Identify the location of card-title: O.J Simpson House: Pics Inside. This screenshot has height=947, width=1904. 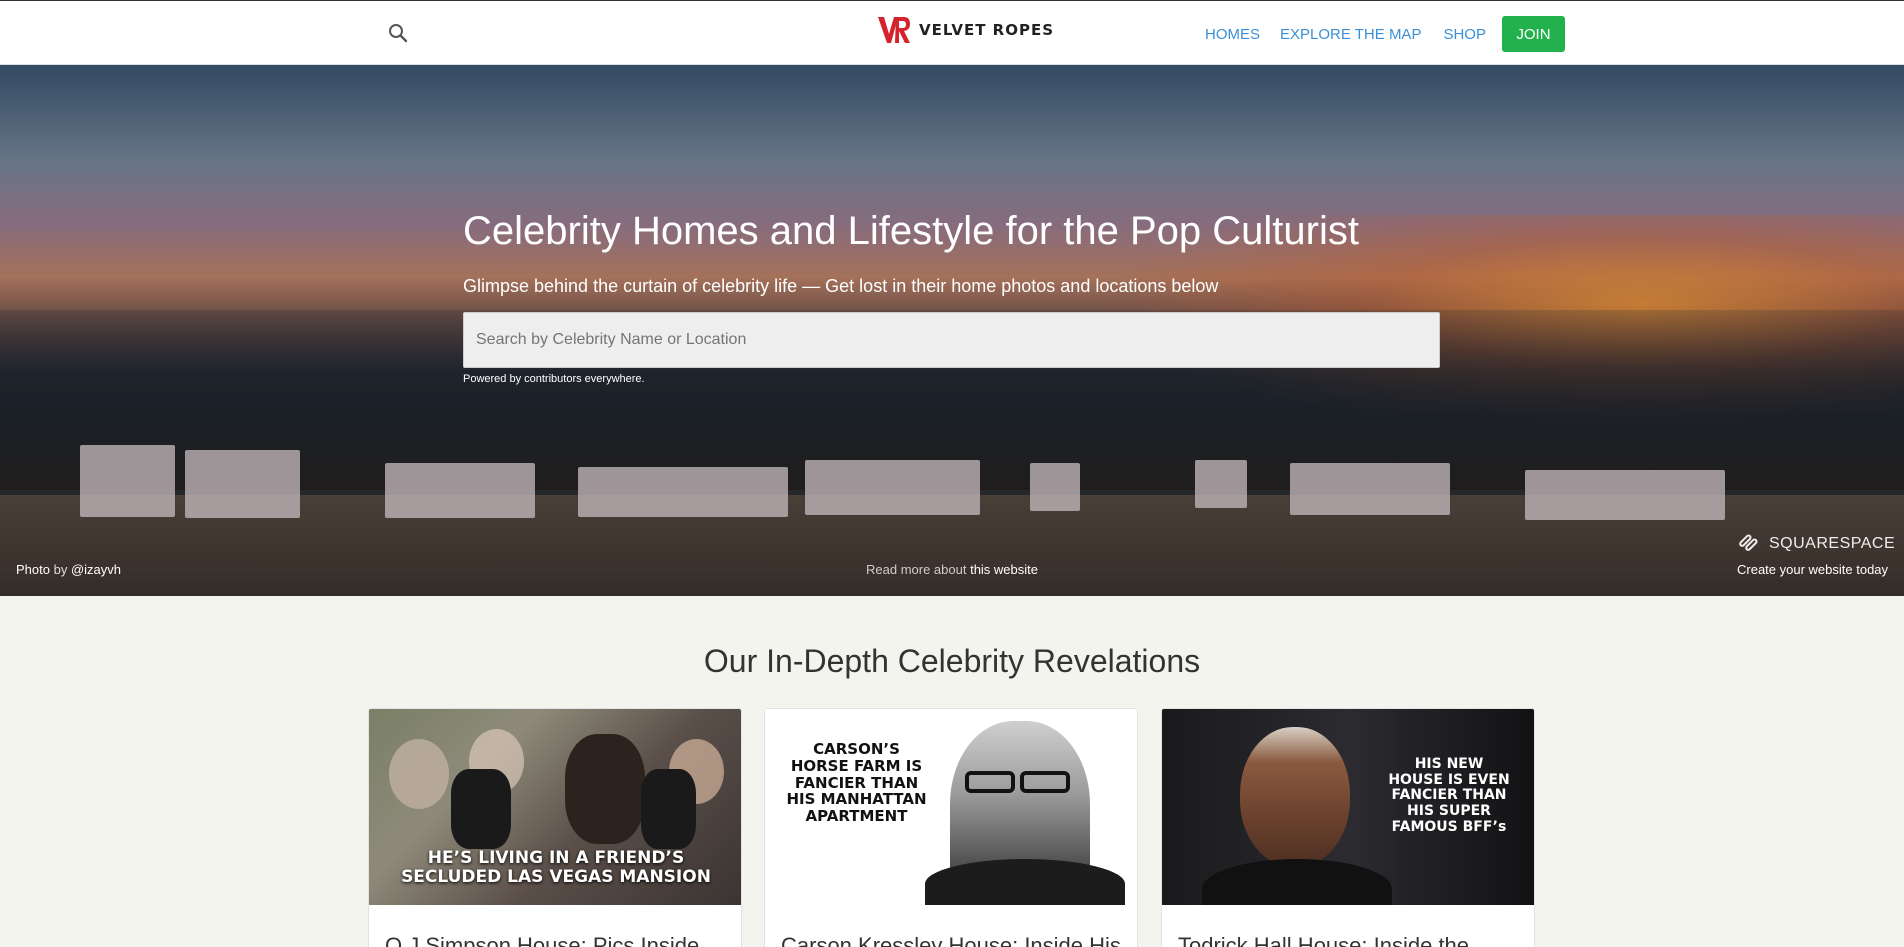
(560, 940).